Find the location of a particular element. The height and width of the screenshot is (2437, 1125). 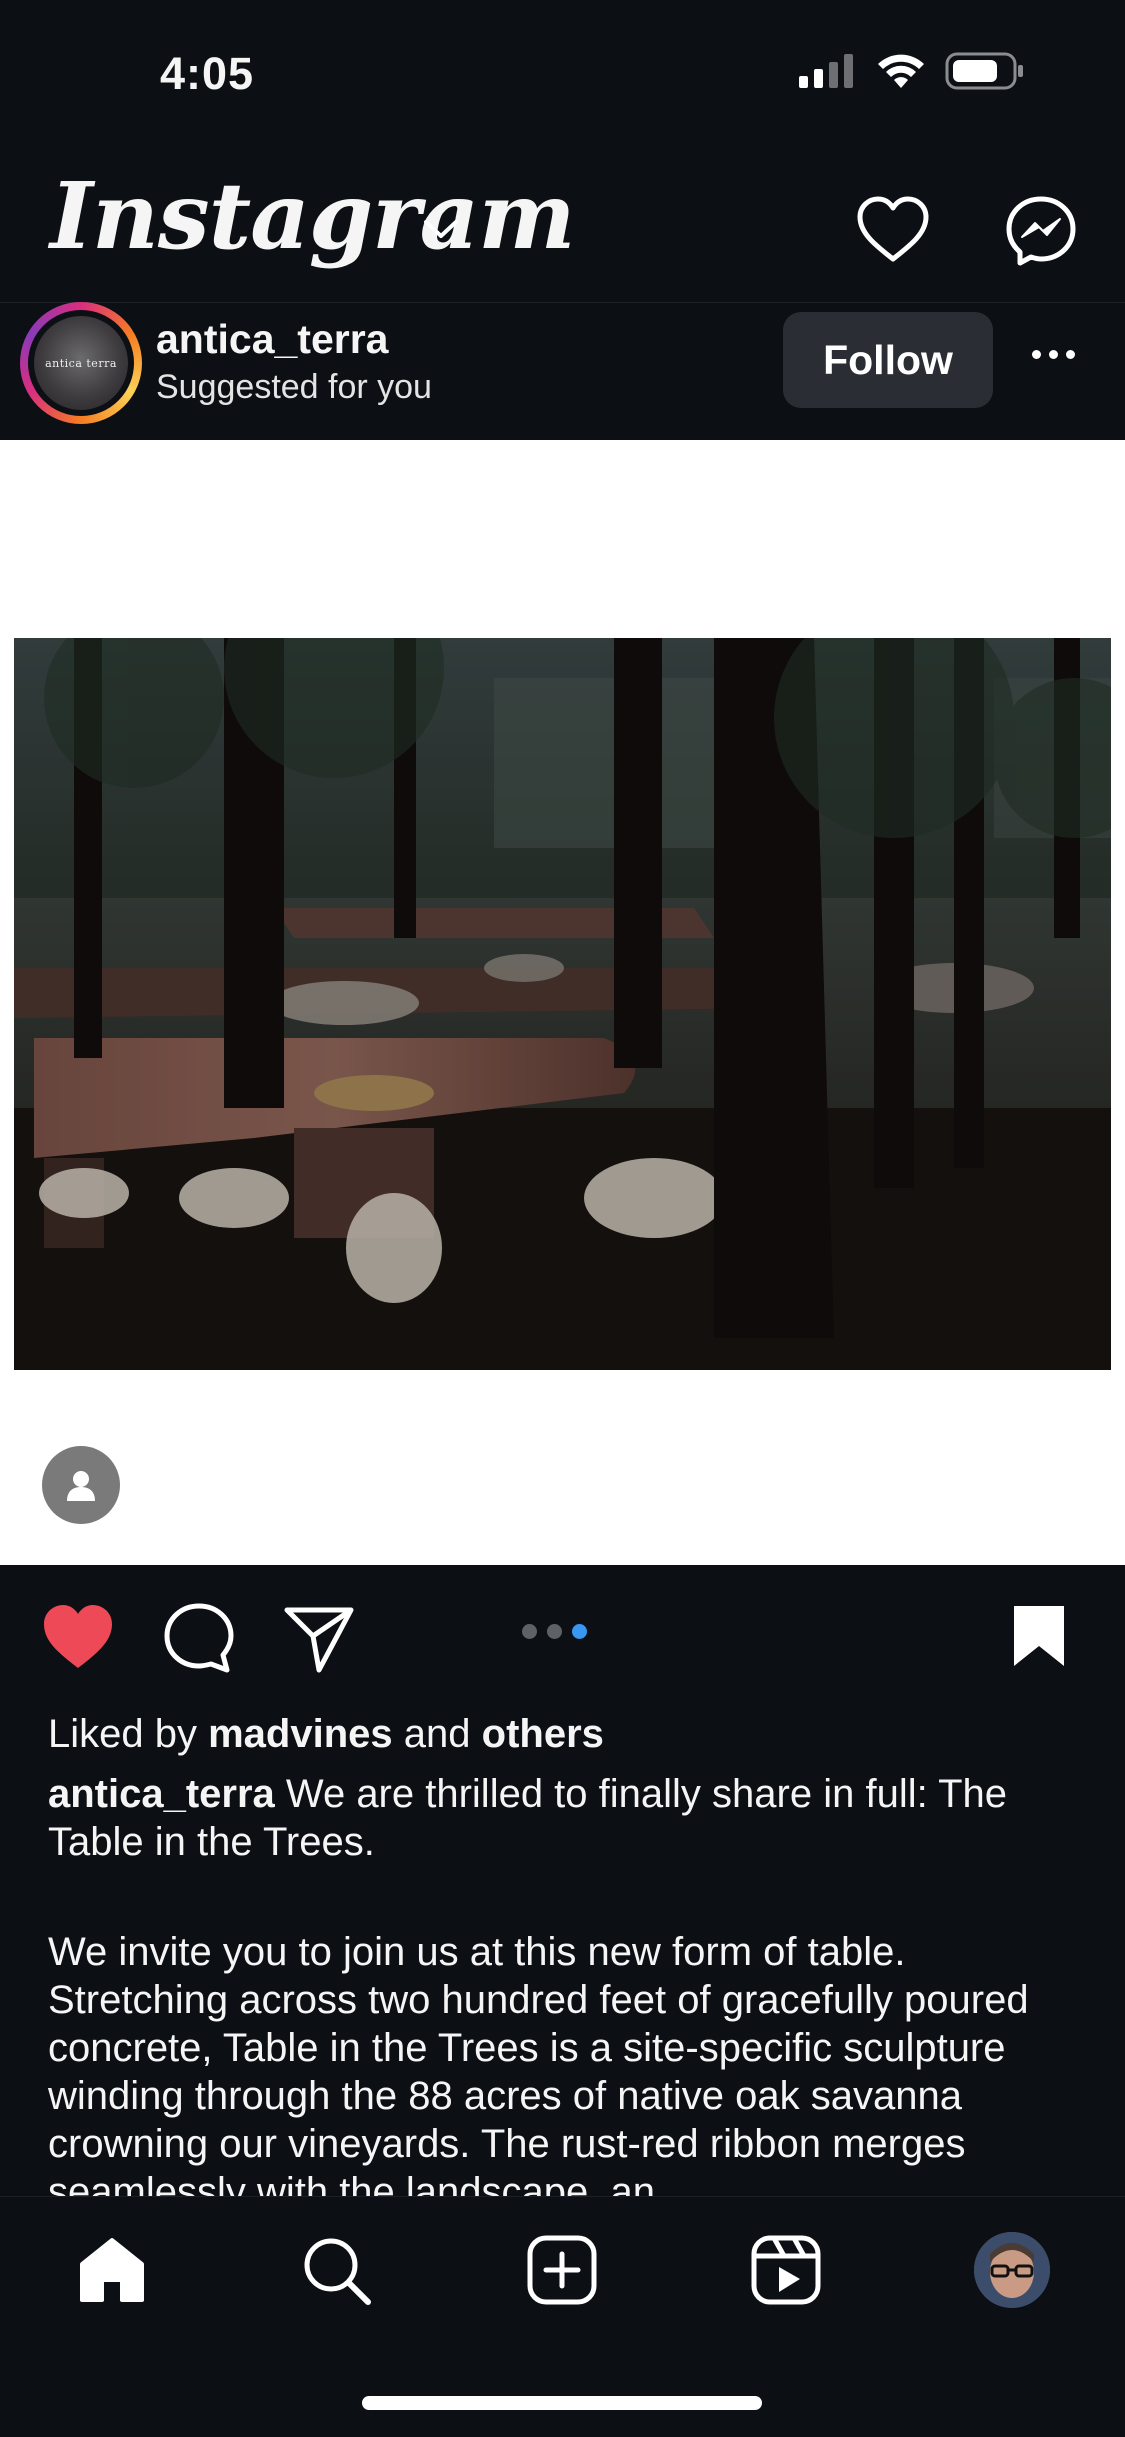

chevron-down-icon is located at coordinates (441, 229).